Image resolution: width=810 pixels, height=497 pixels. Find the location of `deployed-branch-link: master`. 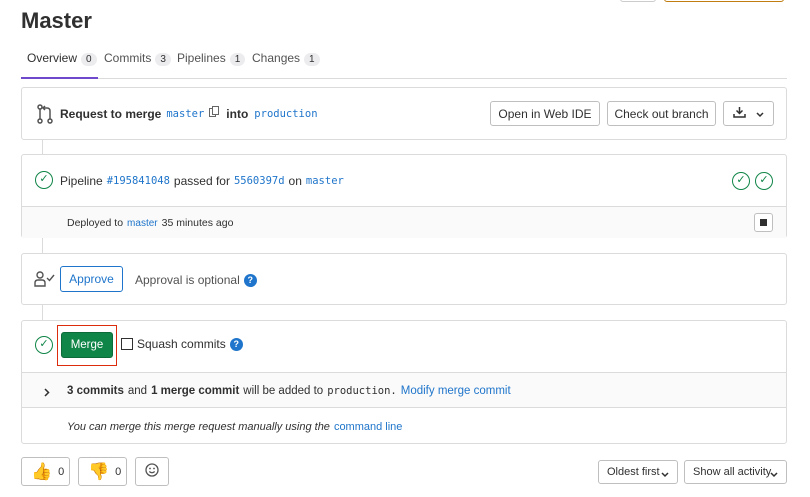

deployed-branch-link: master is located at coordinates (142, 223).